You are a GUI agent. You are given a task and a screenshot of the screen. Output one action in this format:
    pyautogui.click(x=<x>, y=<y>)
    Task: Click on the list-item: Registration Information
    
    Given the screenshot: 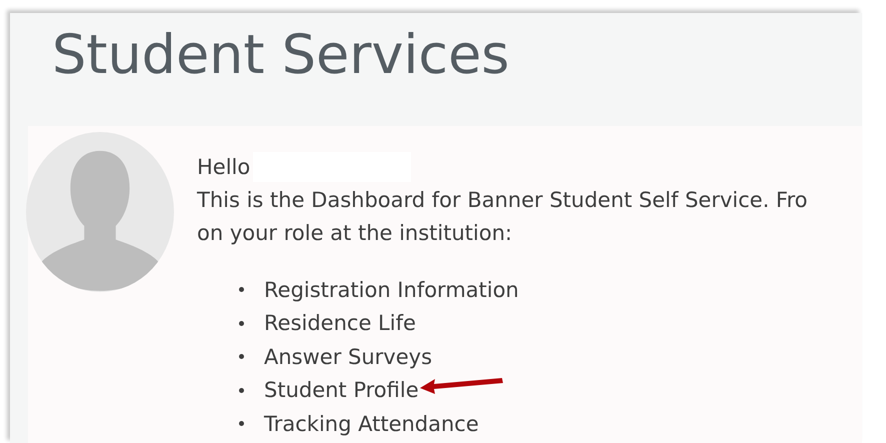 What is the action you would take?
    pyautogui.click(x=391, y=290)
    